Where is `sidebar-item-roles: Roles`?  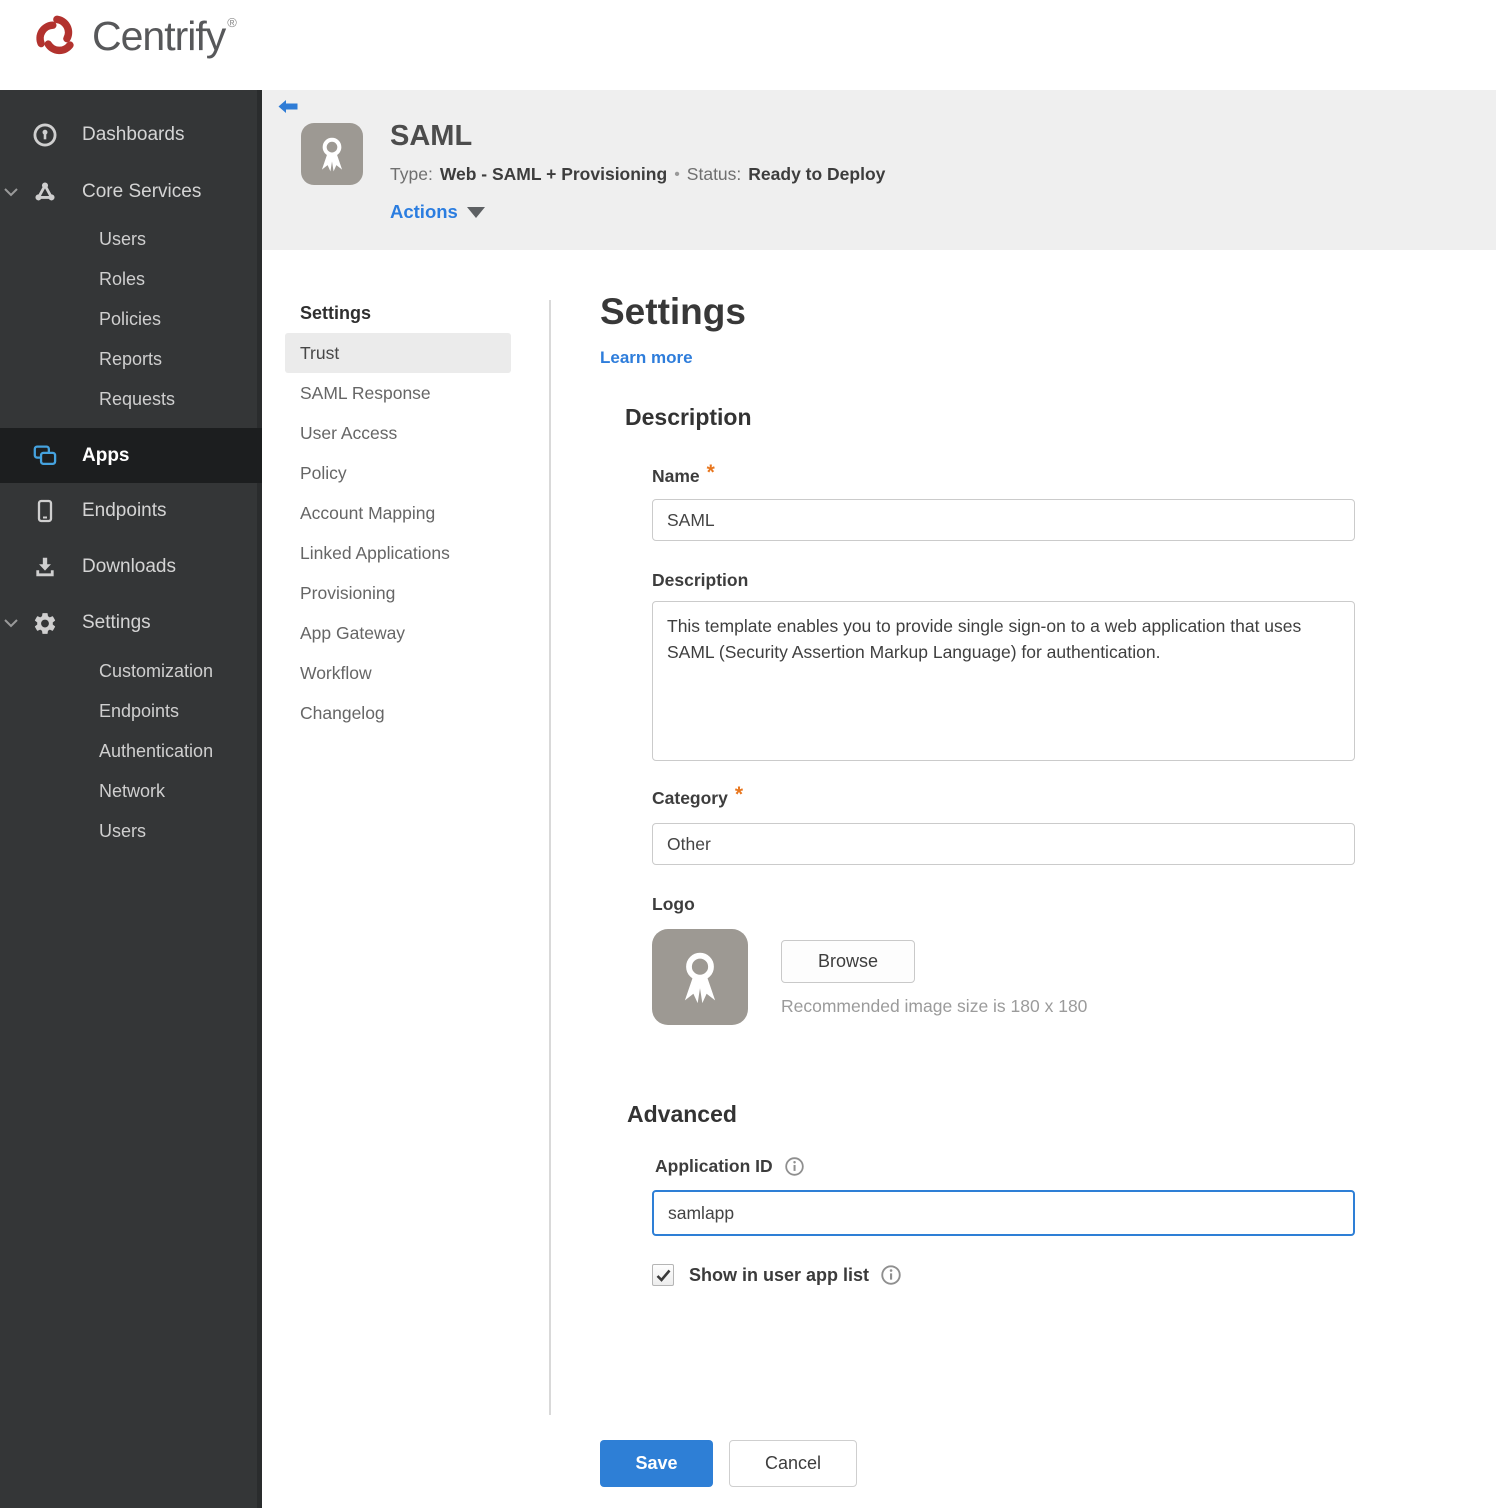 sidebar-item-roles: Roles is located at coordinates (131, 279).